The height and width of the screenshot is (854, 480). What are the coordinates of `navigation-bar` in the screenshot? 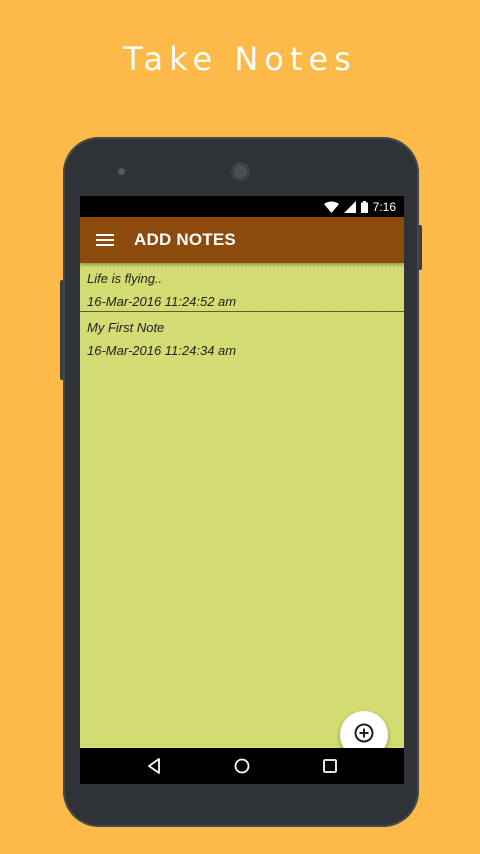 It's located at (242, 766).